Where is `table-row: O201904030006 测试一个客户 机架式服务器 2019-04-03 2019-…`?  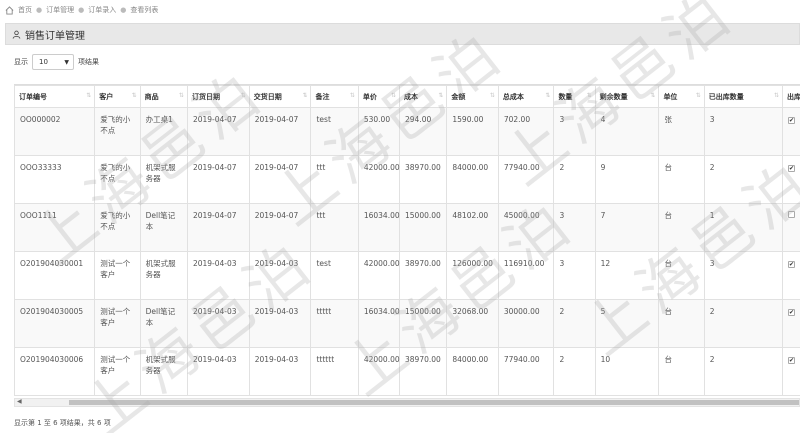 table-row: O201904030006 测试一个客户 机架式服务器 2019-04-03 2019-… is located at coordinates (407, 371).